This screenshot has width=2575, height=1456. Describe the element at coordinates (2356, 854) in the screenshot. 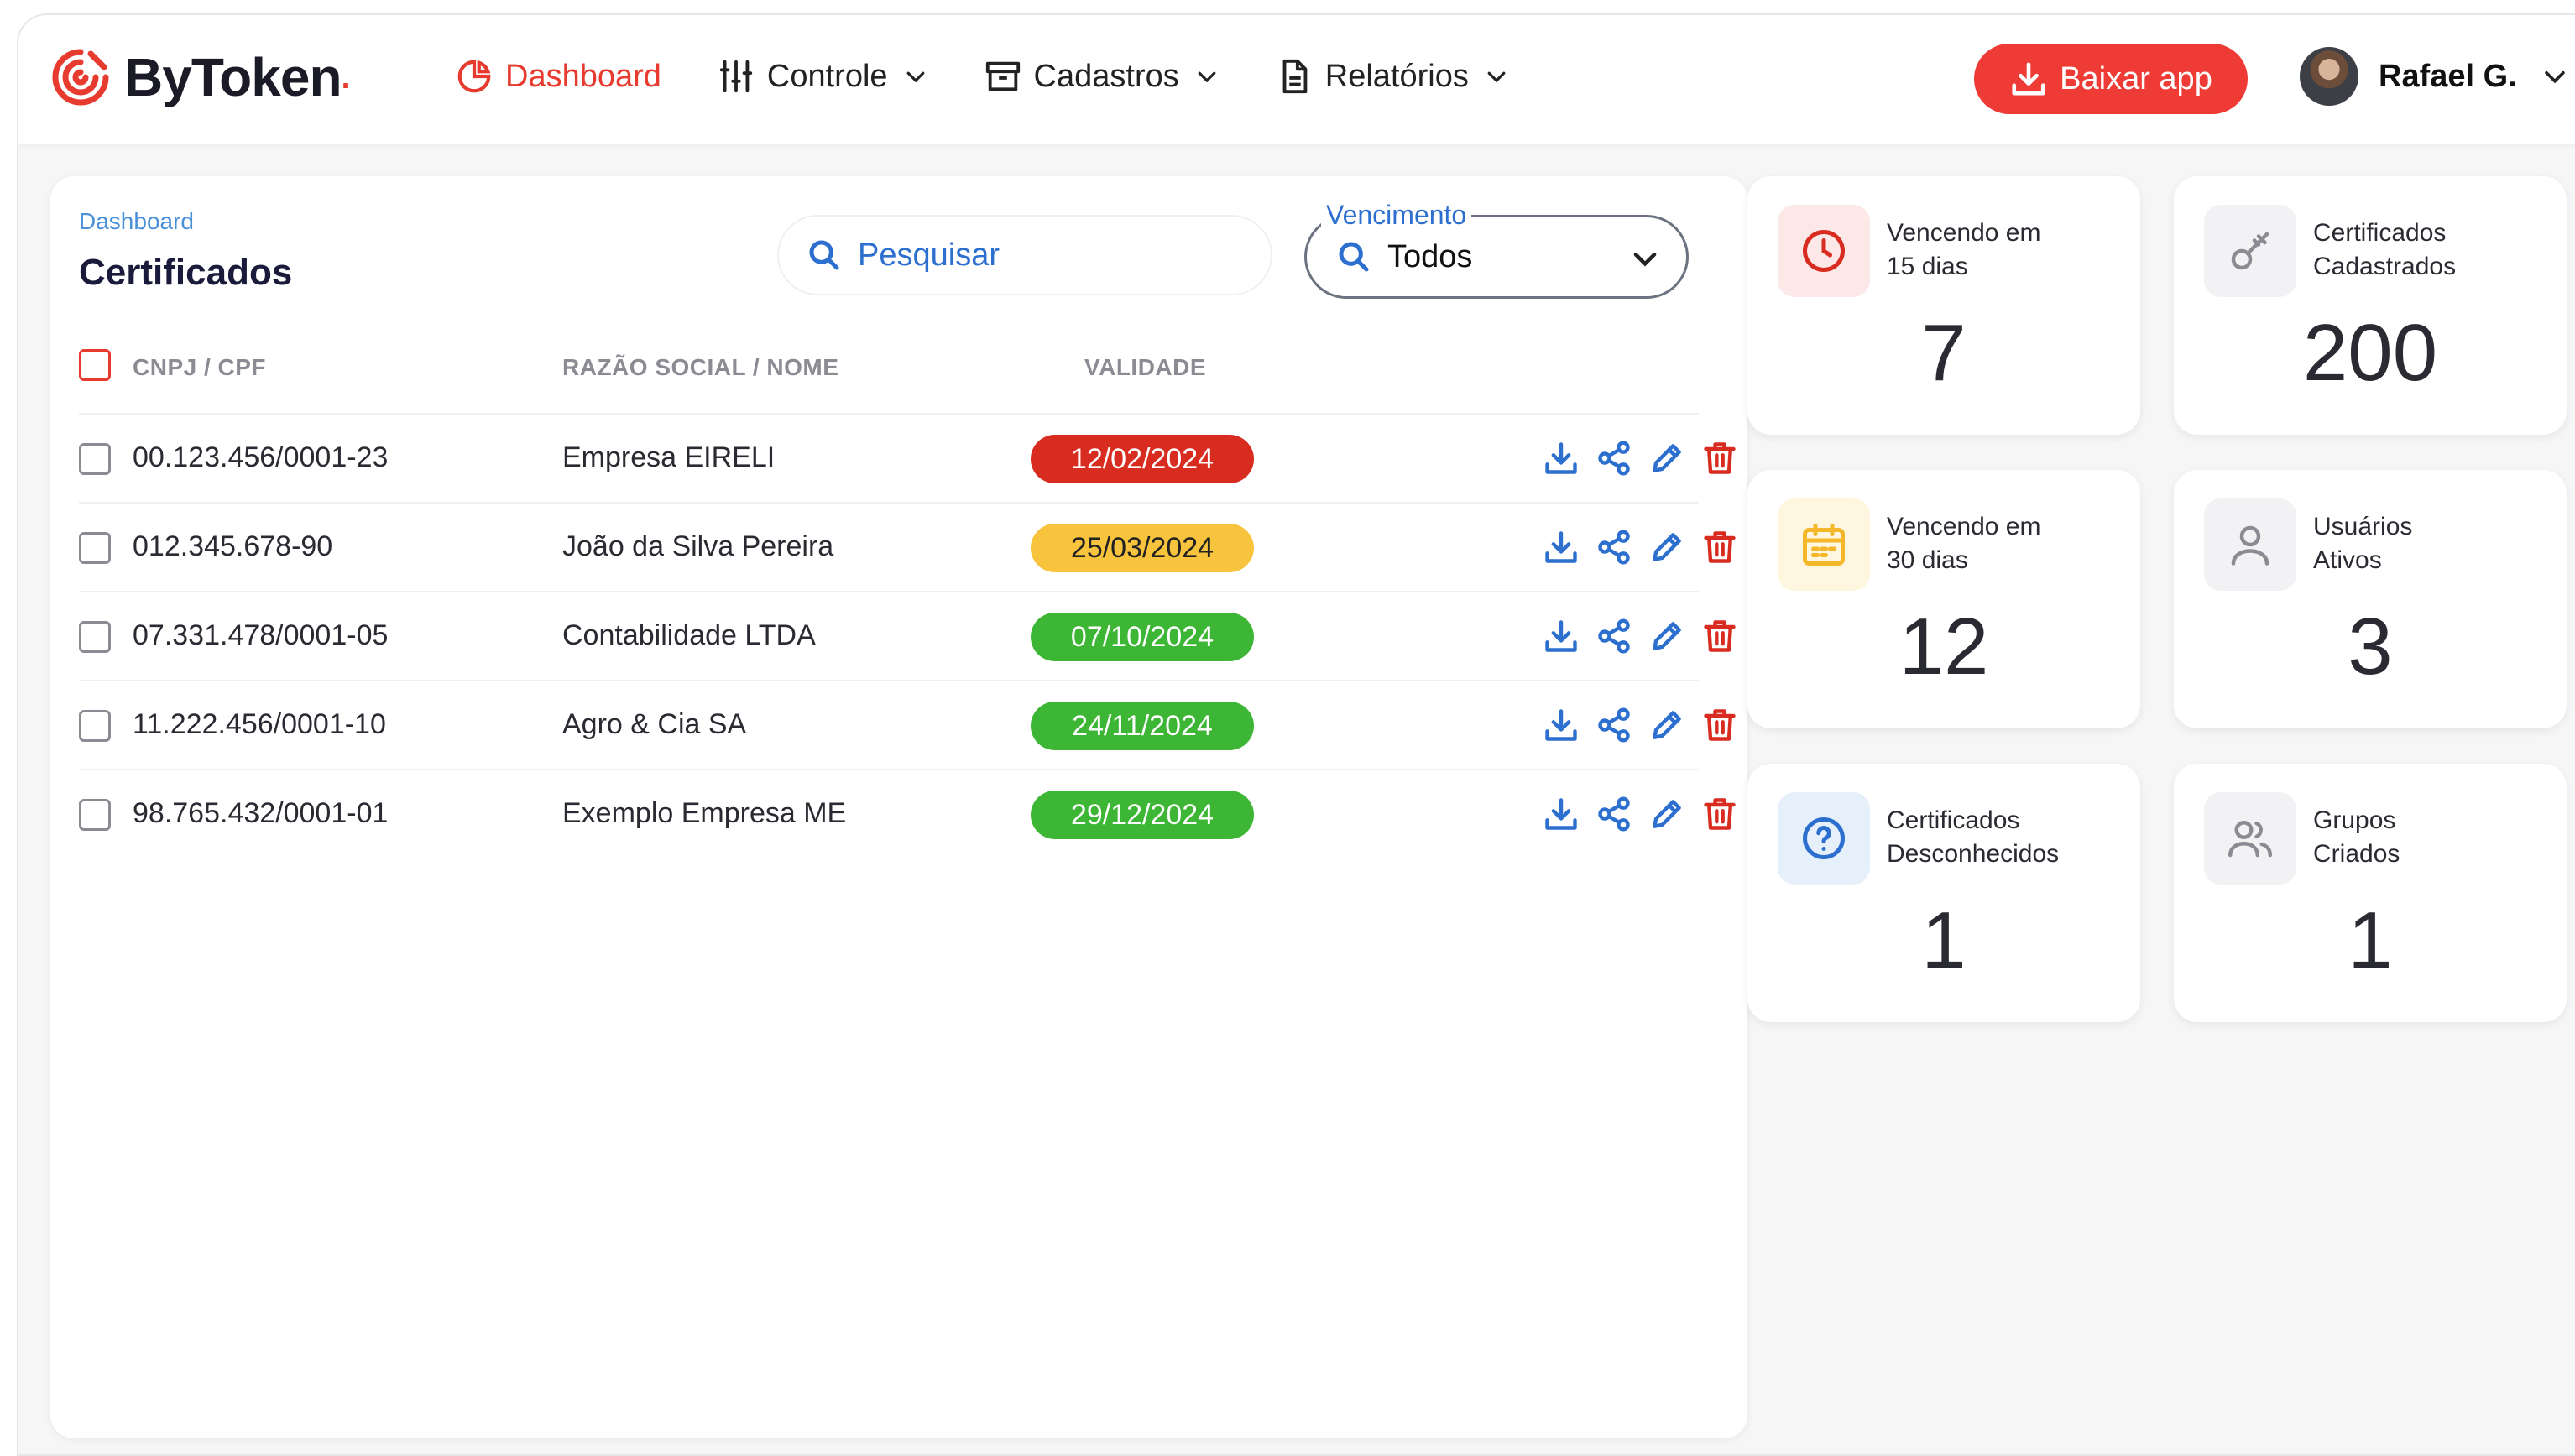

I see `stat-label-line2: Criados` at that location.